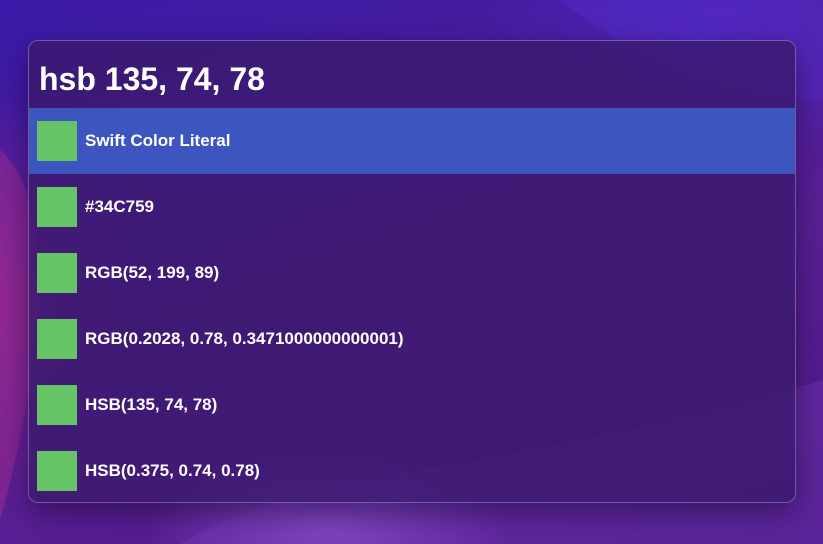  Describe the element at coordinates (412, 207) in the screenshot. I see `result-item-hex: #34C759` at that location.